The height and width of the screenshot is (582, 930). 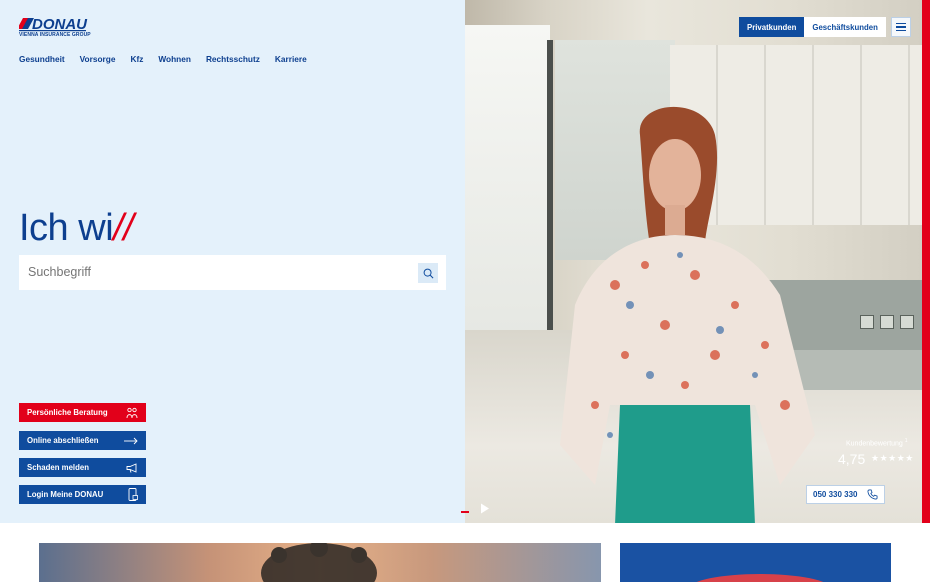 I want to click on nav-item-rechtsschutz: Rechtsschutz, so click(x=233, y=59).